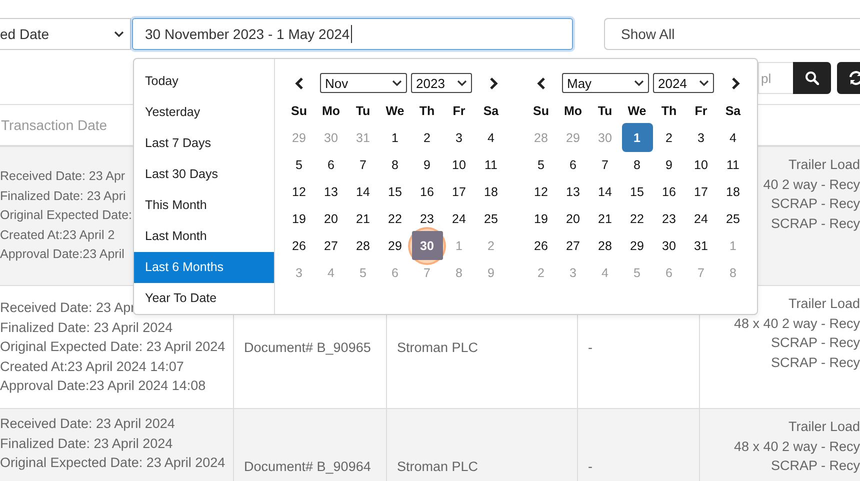 The image size is (860, 481). What do you see at coordinates (103, 386) in the screenshot?
I see `date-line: Approval Date:23 April 2024 14:08` at bounding box center [103, 386].